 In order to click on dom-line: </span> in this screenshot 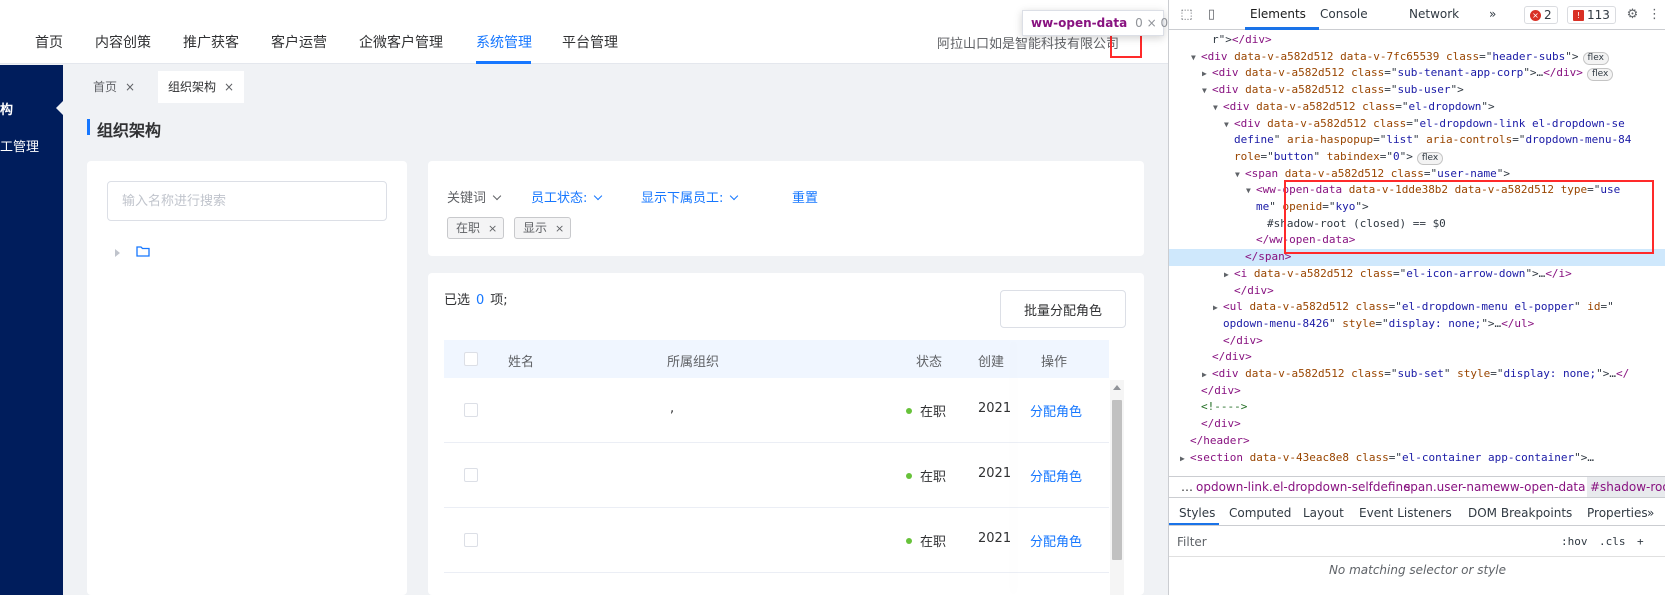, I will do `click(1263, 256)`.